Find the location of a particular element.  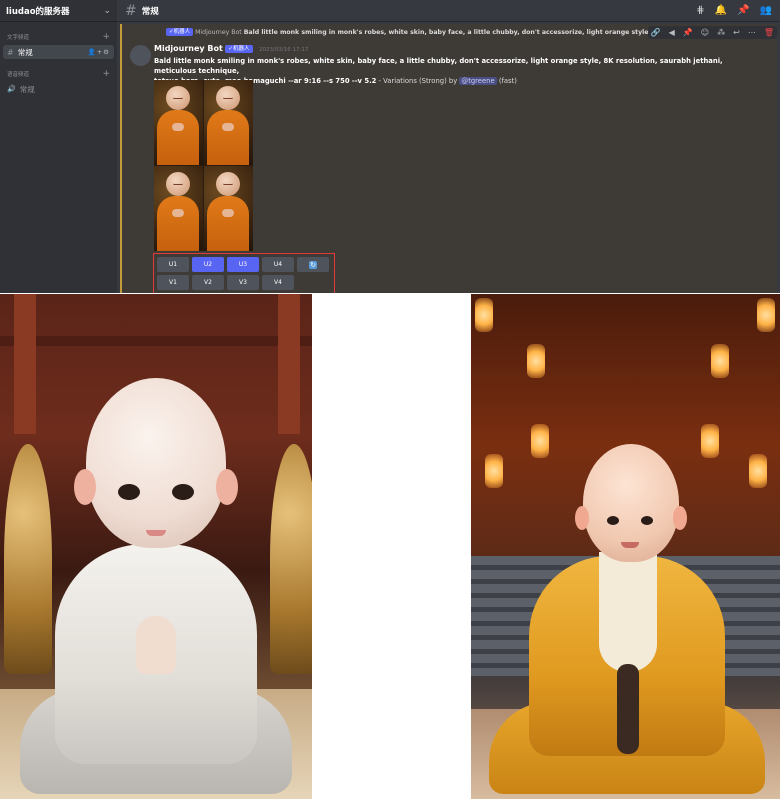

chevron-down-icon: ⌄ is located at coordinates (107, 11).